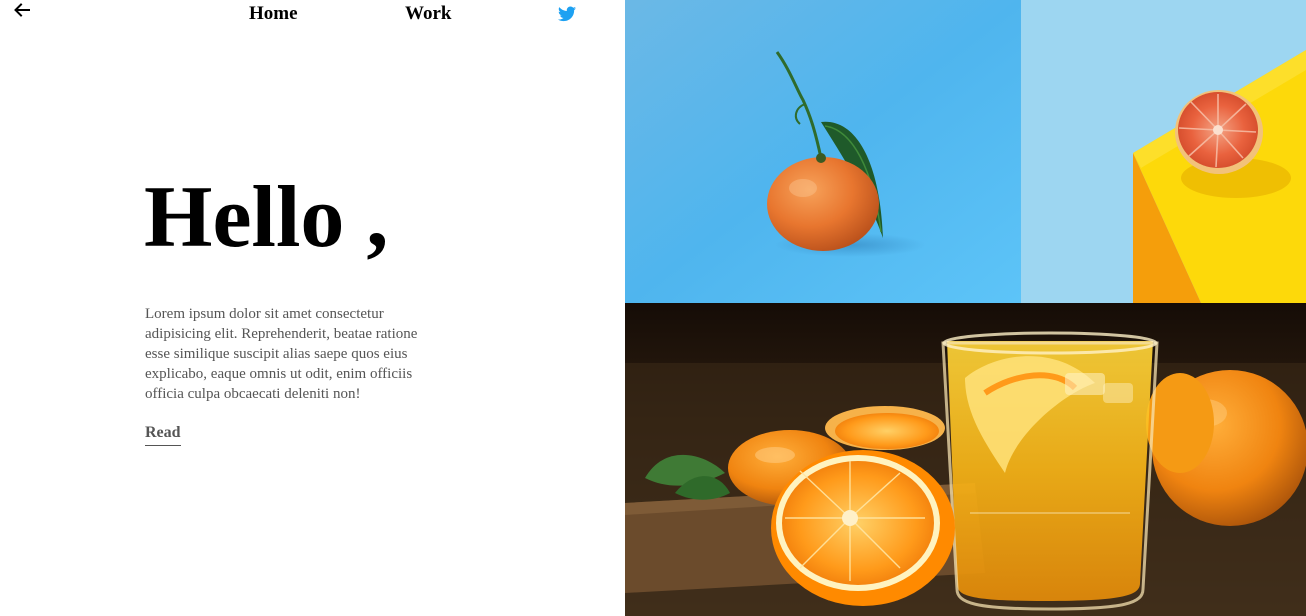 This screenshot has width=1306, height=616. I want to click on arrow-left-icon, so click(22, 10).